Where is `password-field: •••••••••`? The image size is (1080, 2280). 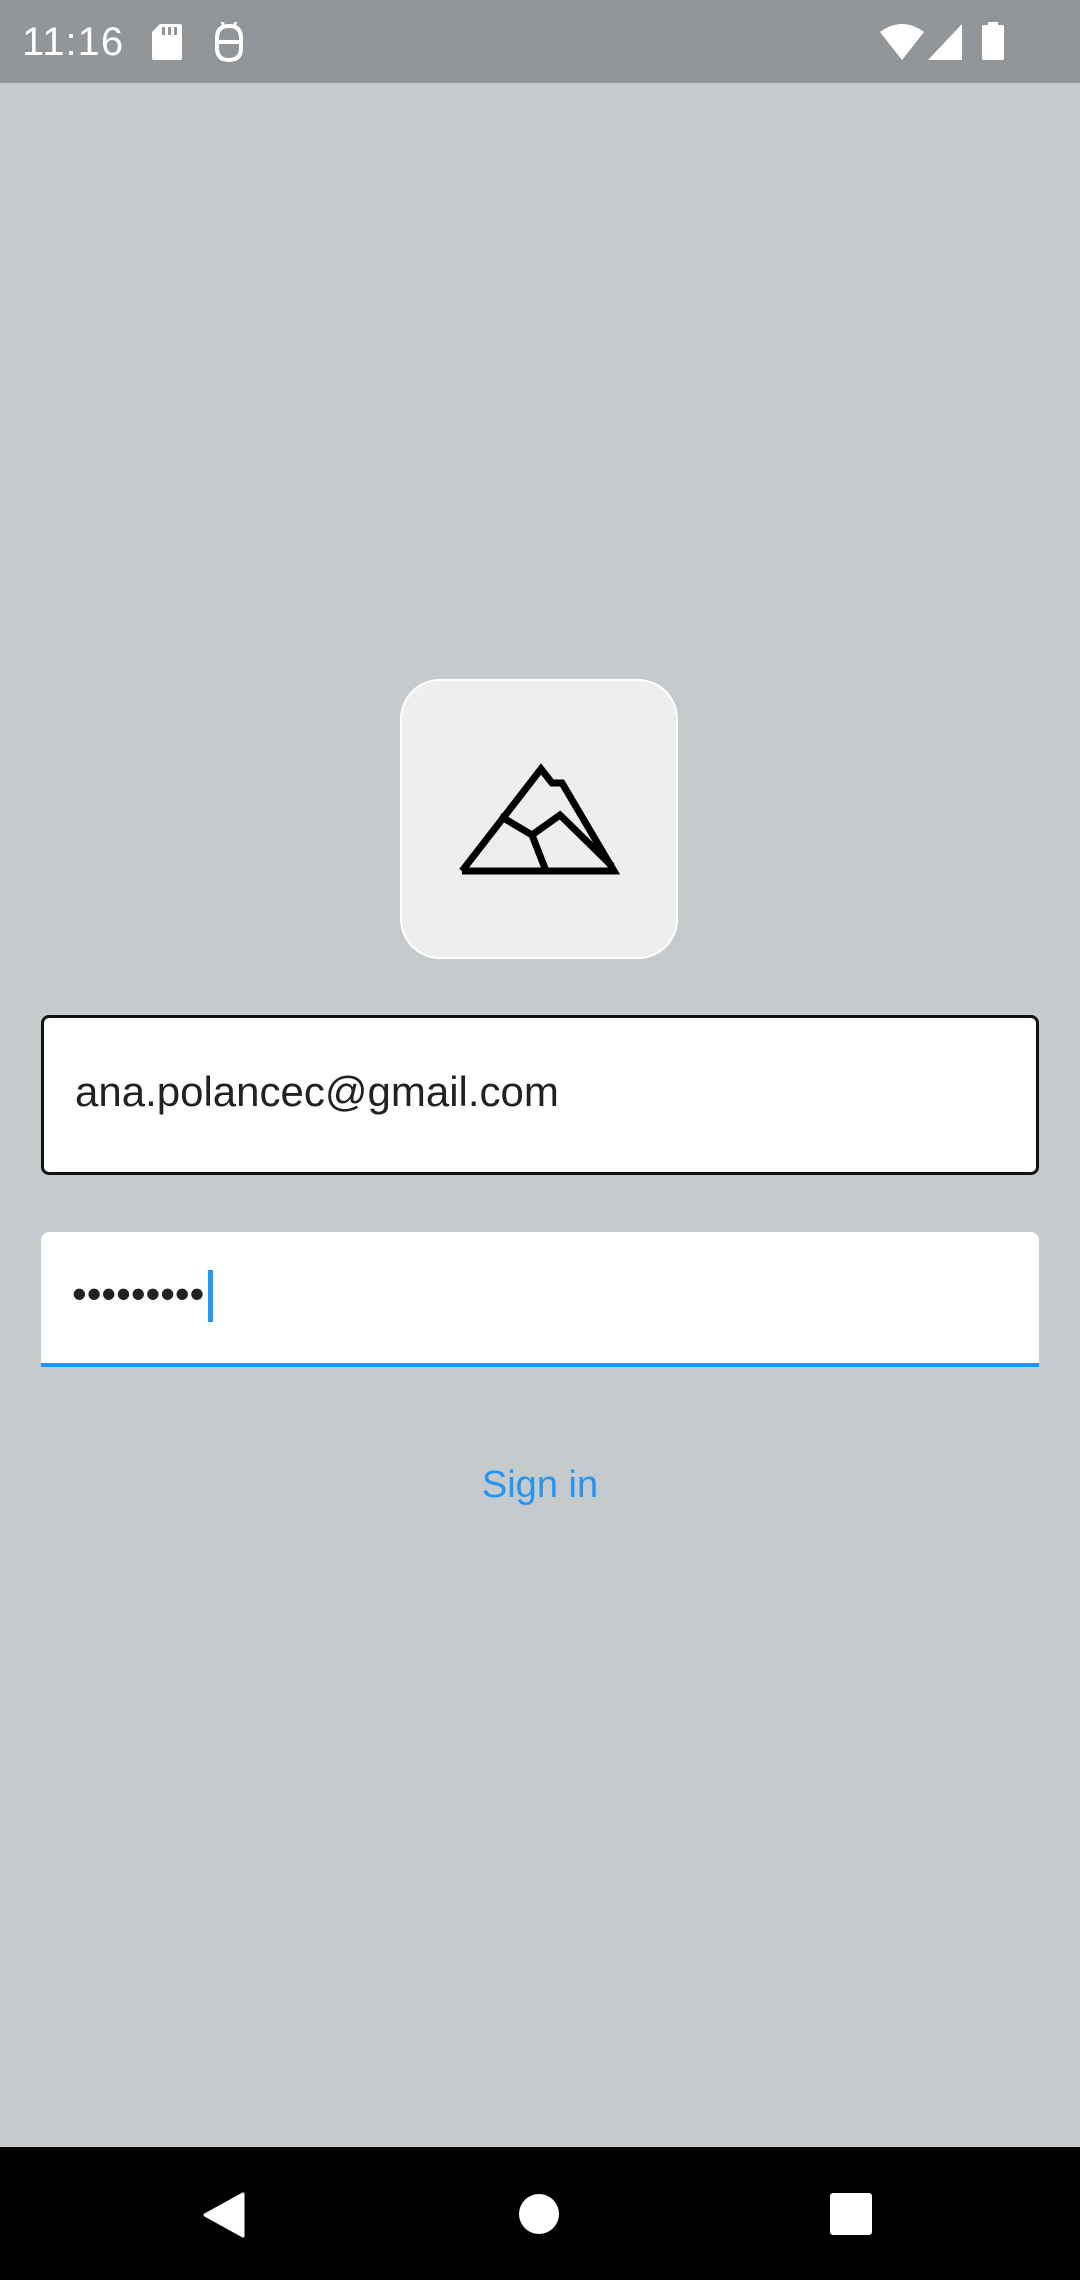 password-field: ••••••••• is located at coordinates (540, 1299).